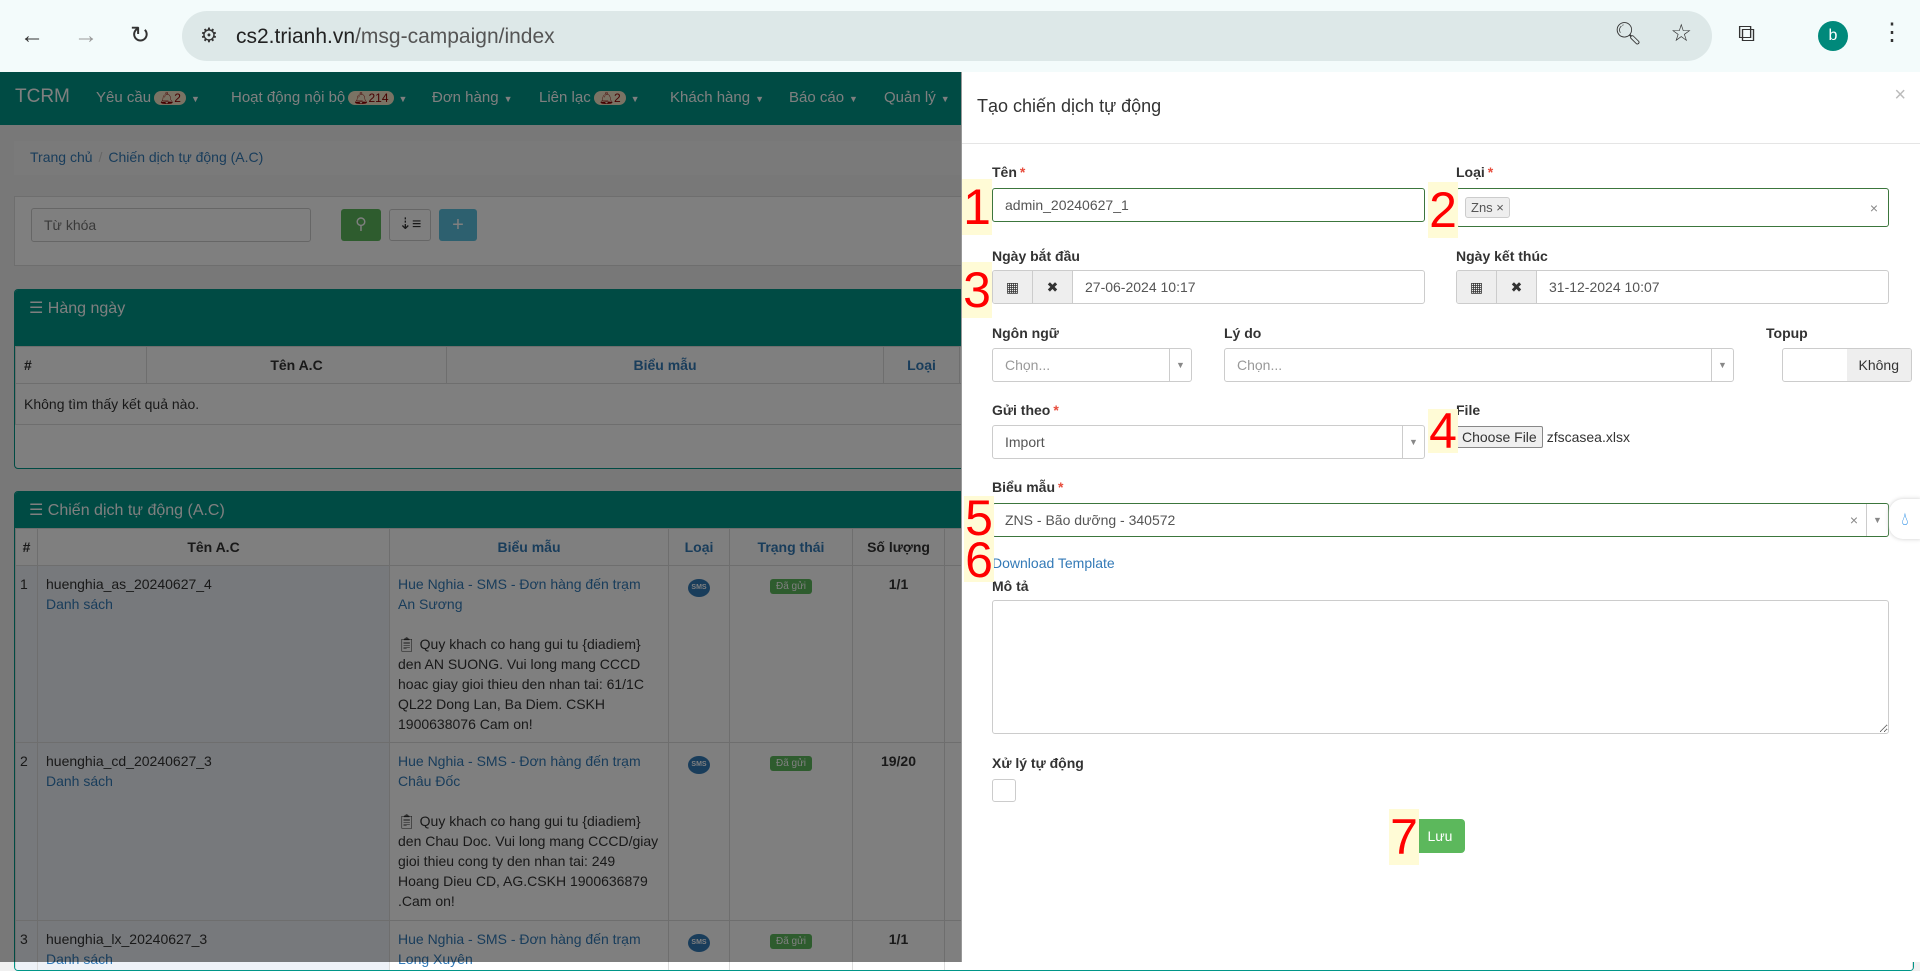 Image resolution: width=1920 pixels, height=971 pixels. What do you see at coordinates (1443, 210) in the screenshot?
I see `marker-2: 2` at bounding box center [1443, 210].